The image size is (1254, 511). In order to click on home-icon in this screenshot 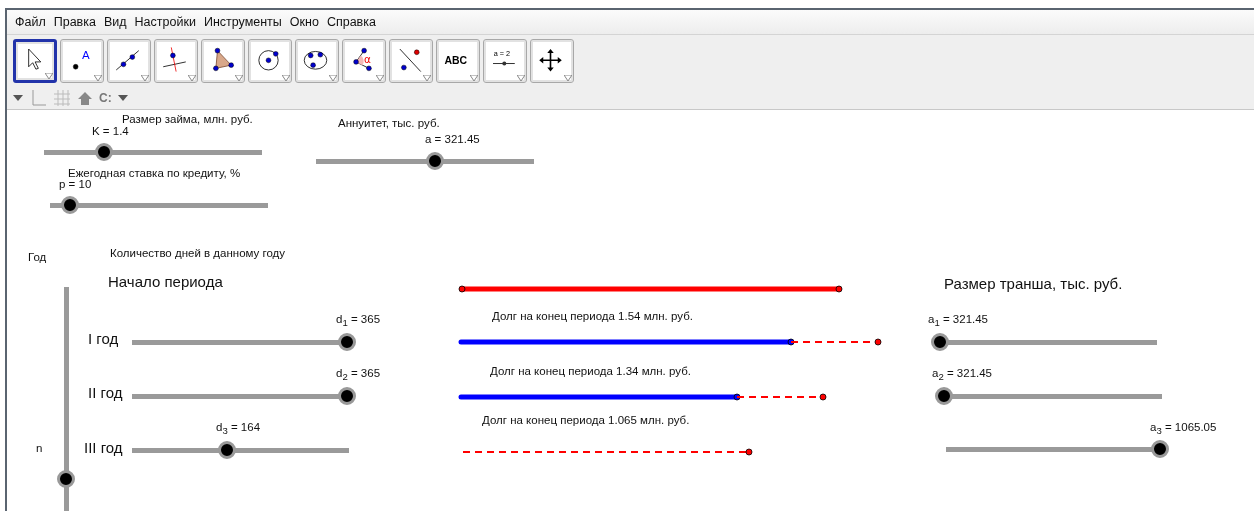, I will do `click(85, 98)`.